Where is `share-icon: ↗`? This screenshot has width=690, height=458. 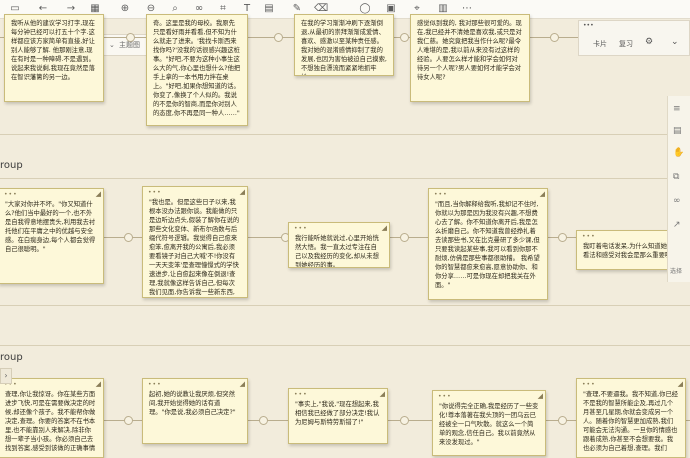 share-icon: ↗ is located at coordinates (677, 225).